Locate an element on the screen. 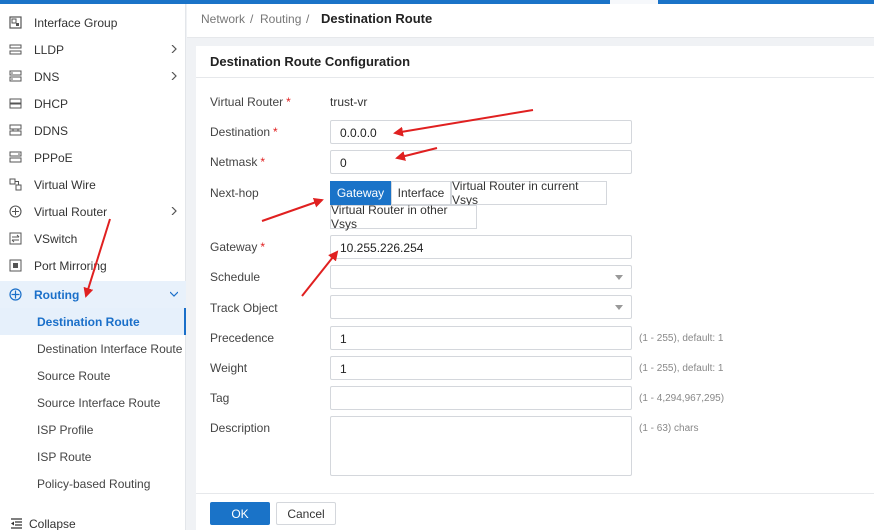 The width and height of the screenshot is (874, 530). sidebar-item-virtual-router: Virtual Router is located at coordinates (93, 211).